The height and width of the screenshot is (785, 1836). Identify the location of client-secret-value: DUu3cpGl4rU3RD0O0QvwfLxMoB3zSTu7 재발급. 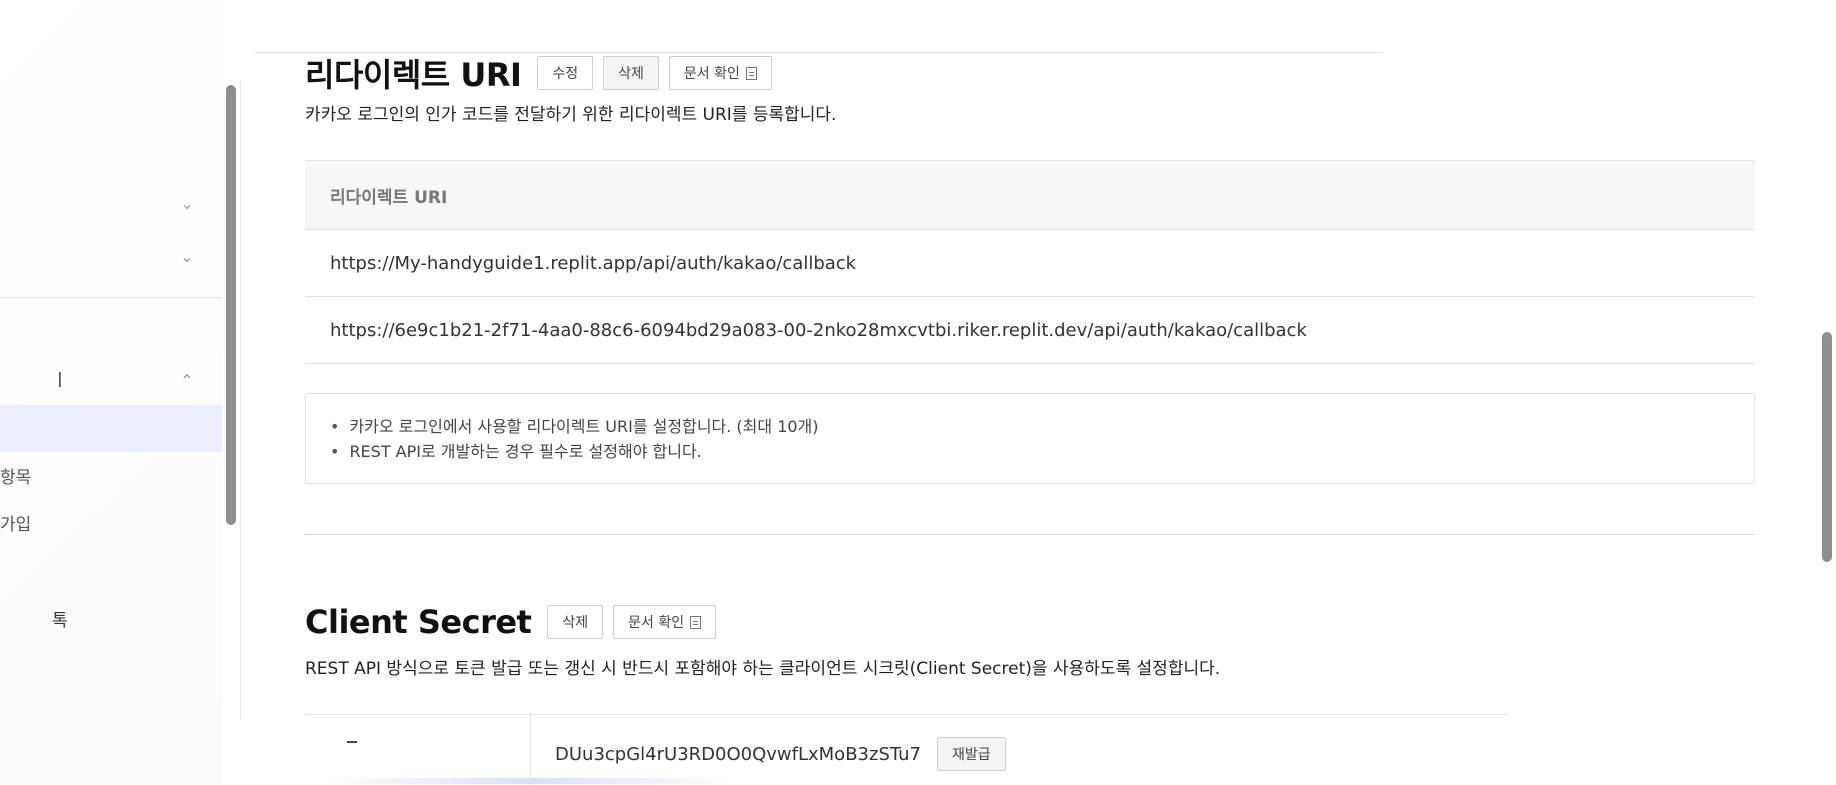
(780, 754).